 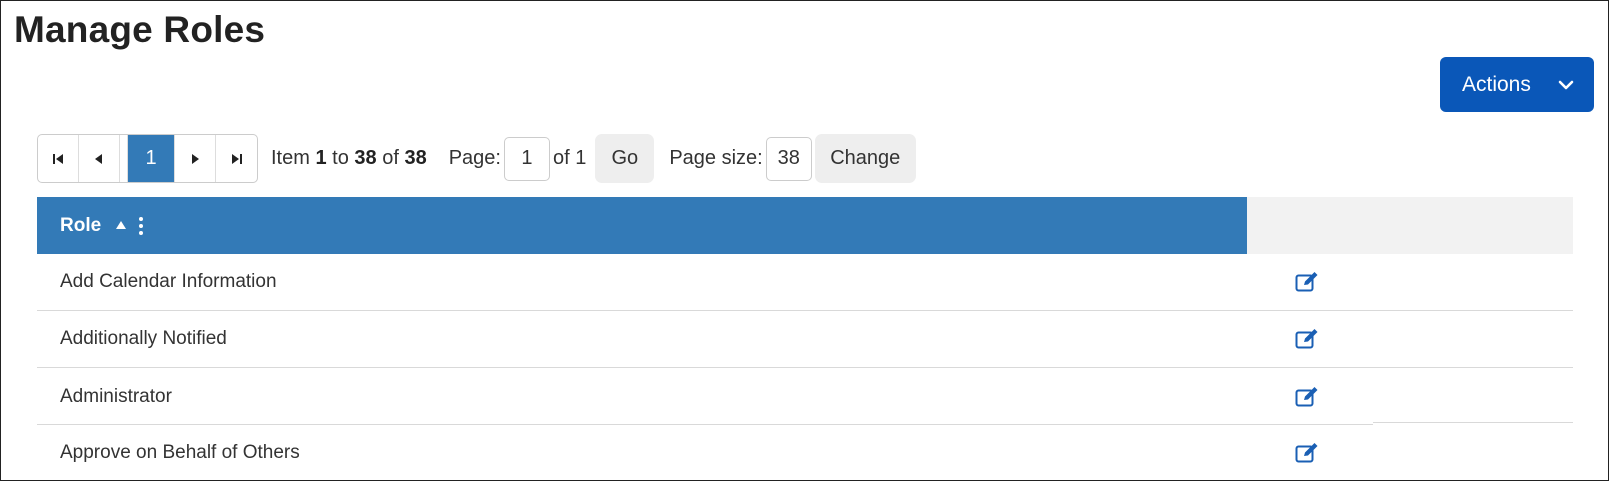 I want to click on first-page-icon, so click(x=58, y=158).